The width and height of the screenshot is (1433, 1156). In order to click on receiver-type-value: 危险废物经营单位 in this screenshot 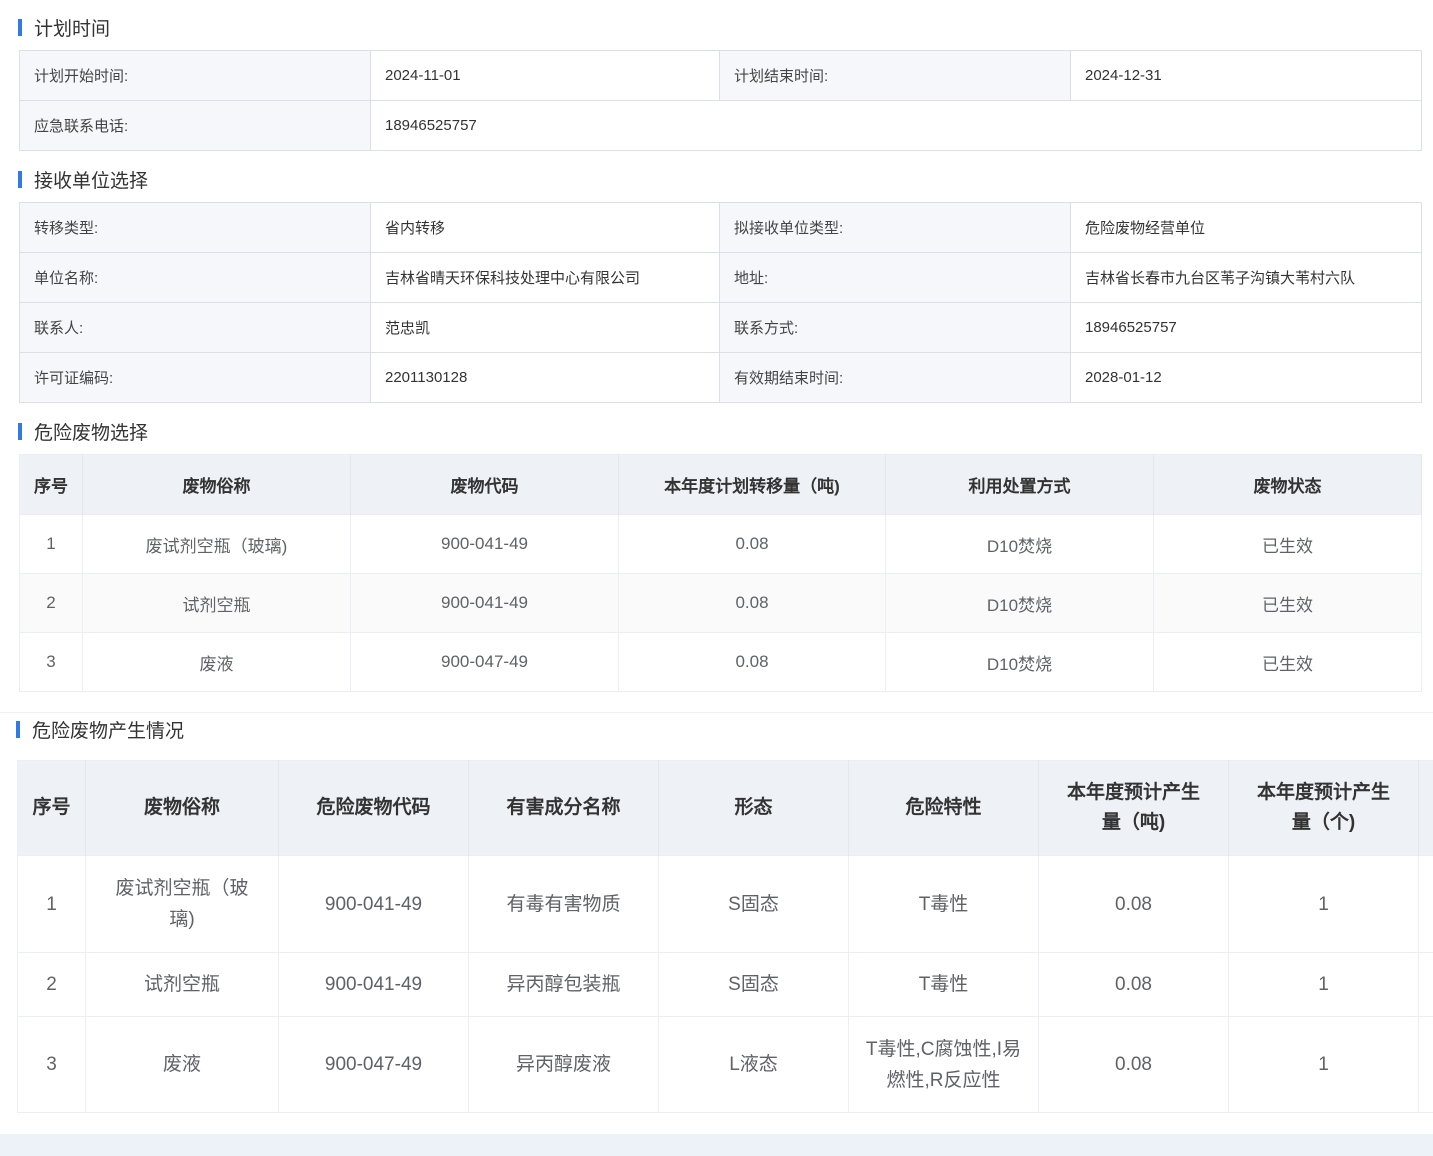, I will do `click(1246, 227)`.